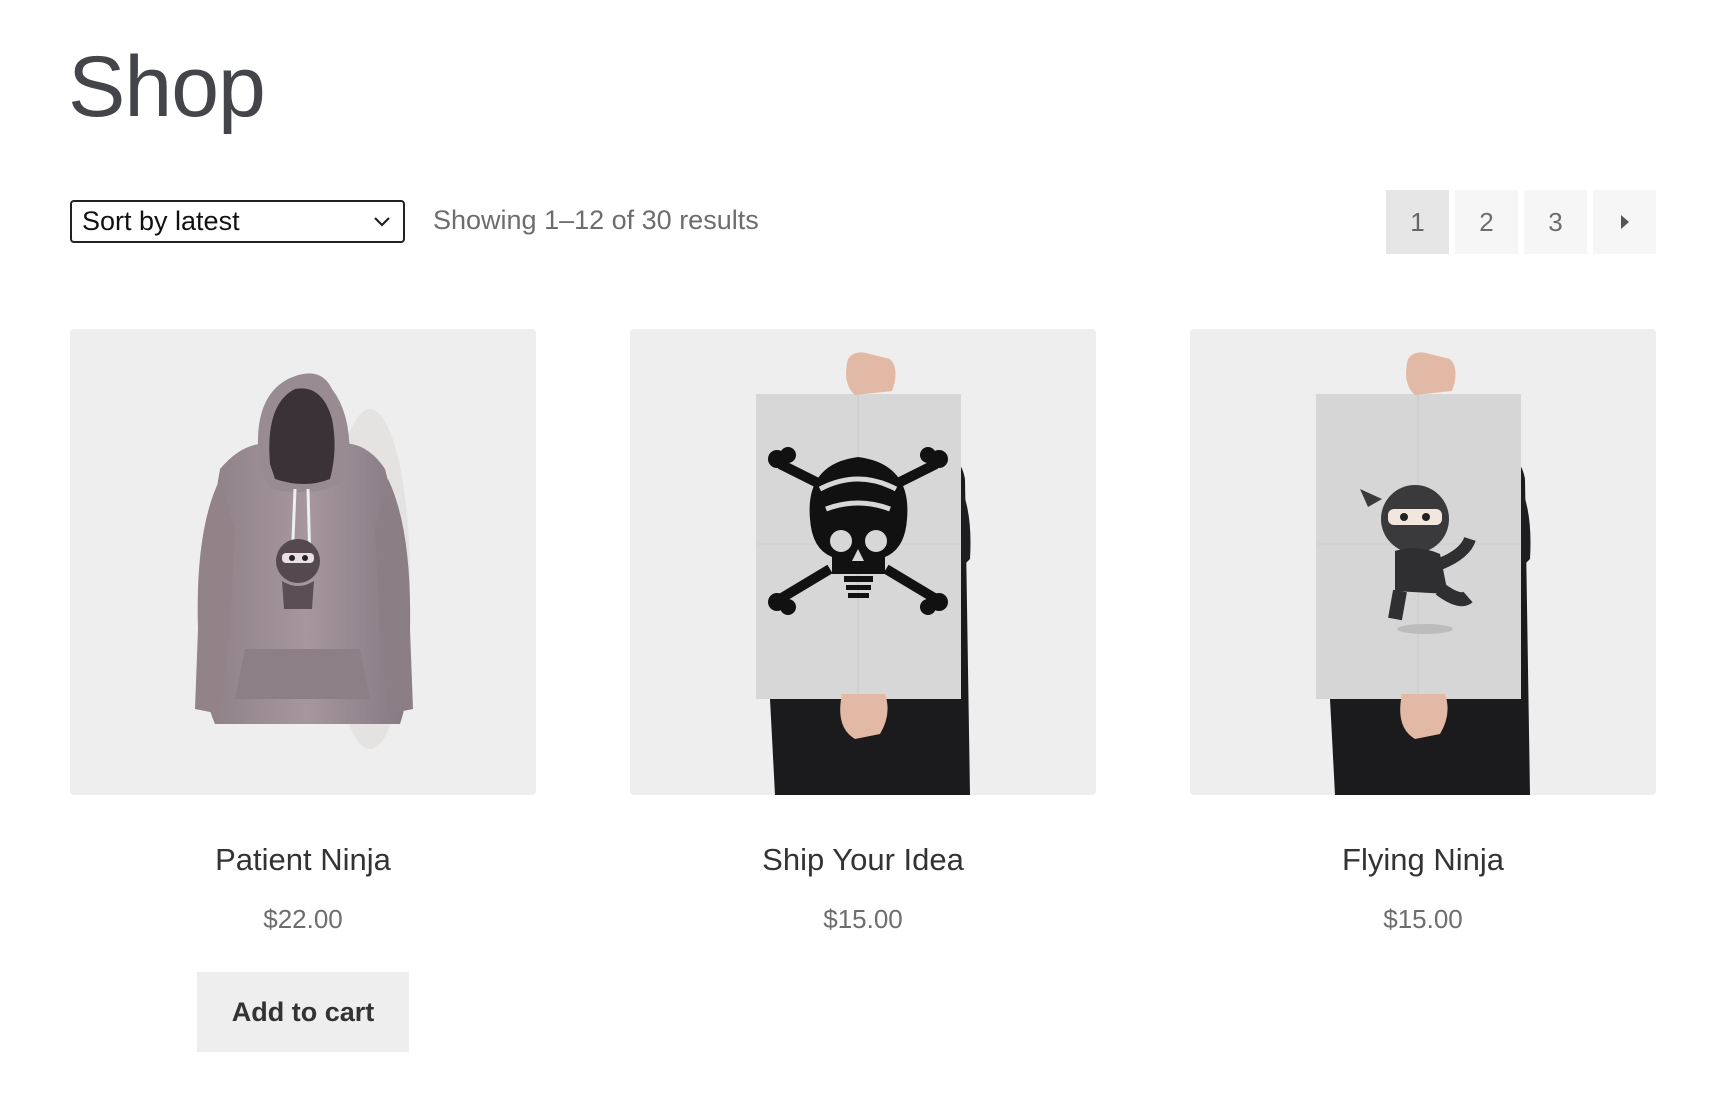 The image size is (1714, 1094). I want to click on sort-dropdown: Sort by latest, so click(237, 221).